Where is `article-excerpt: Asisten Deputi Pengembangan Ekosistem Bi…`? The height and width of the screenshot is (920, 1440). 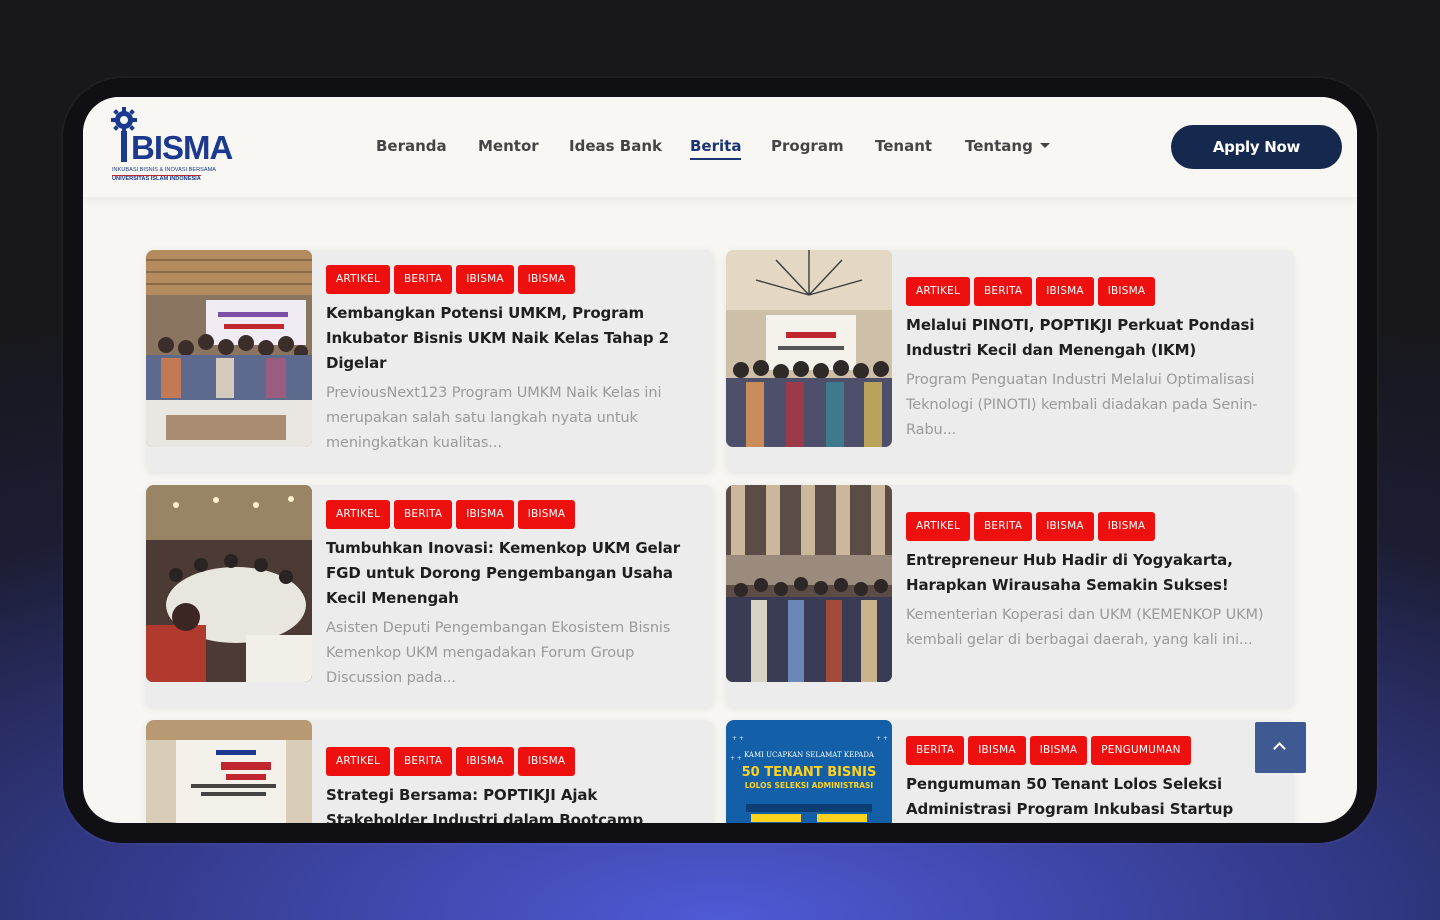 article-excerpt: Asisten Deputi Pengembangan Ekosistem Bi… is located at coordinates (498, 653).